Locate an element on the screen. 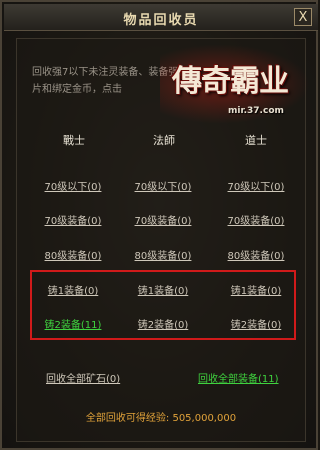  warrior-below70-link: 70级以下(0) is located at coordinates (73, 185).